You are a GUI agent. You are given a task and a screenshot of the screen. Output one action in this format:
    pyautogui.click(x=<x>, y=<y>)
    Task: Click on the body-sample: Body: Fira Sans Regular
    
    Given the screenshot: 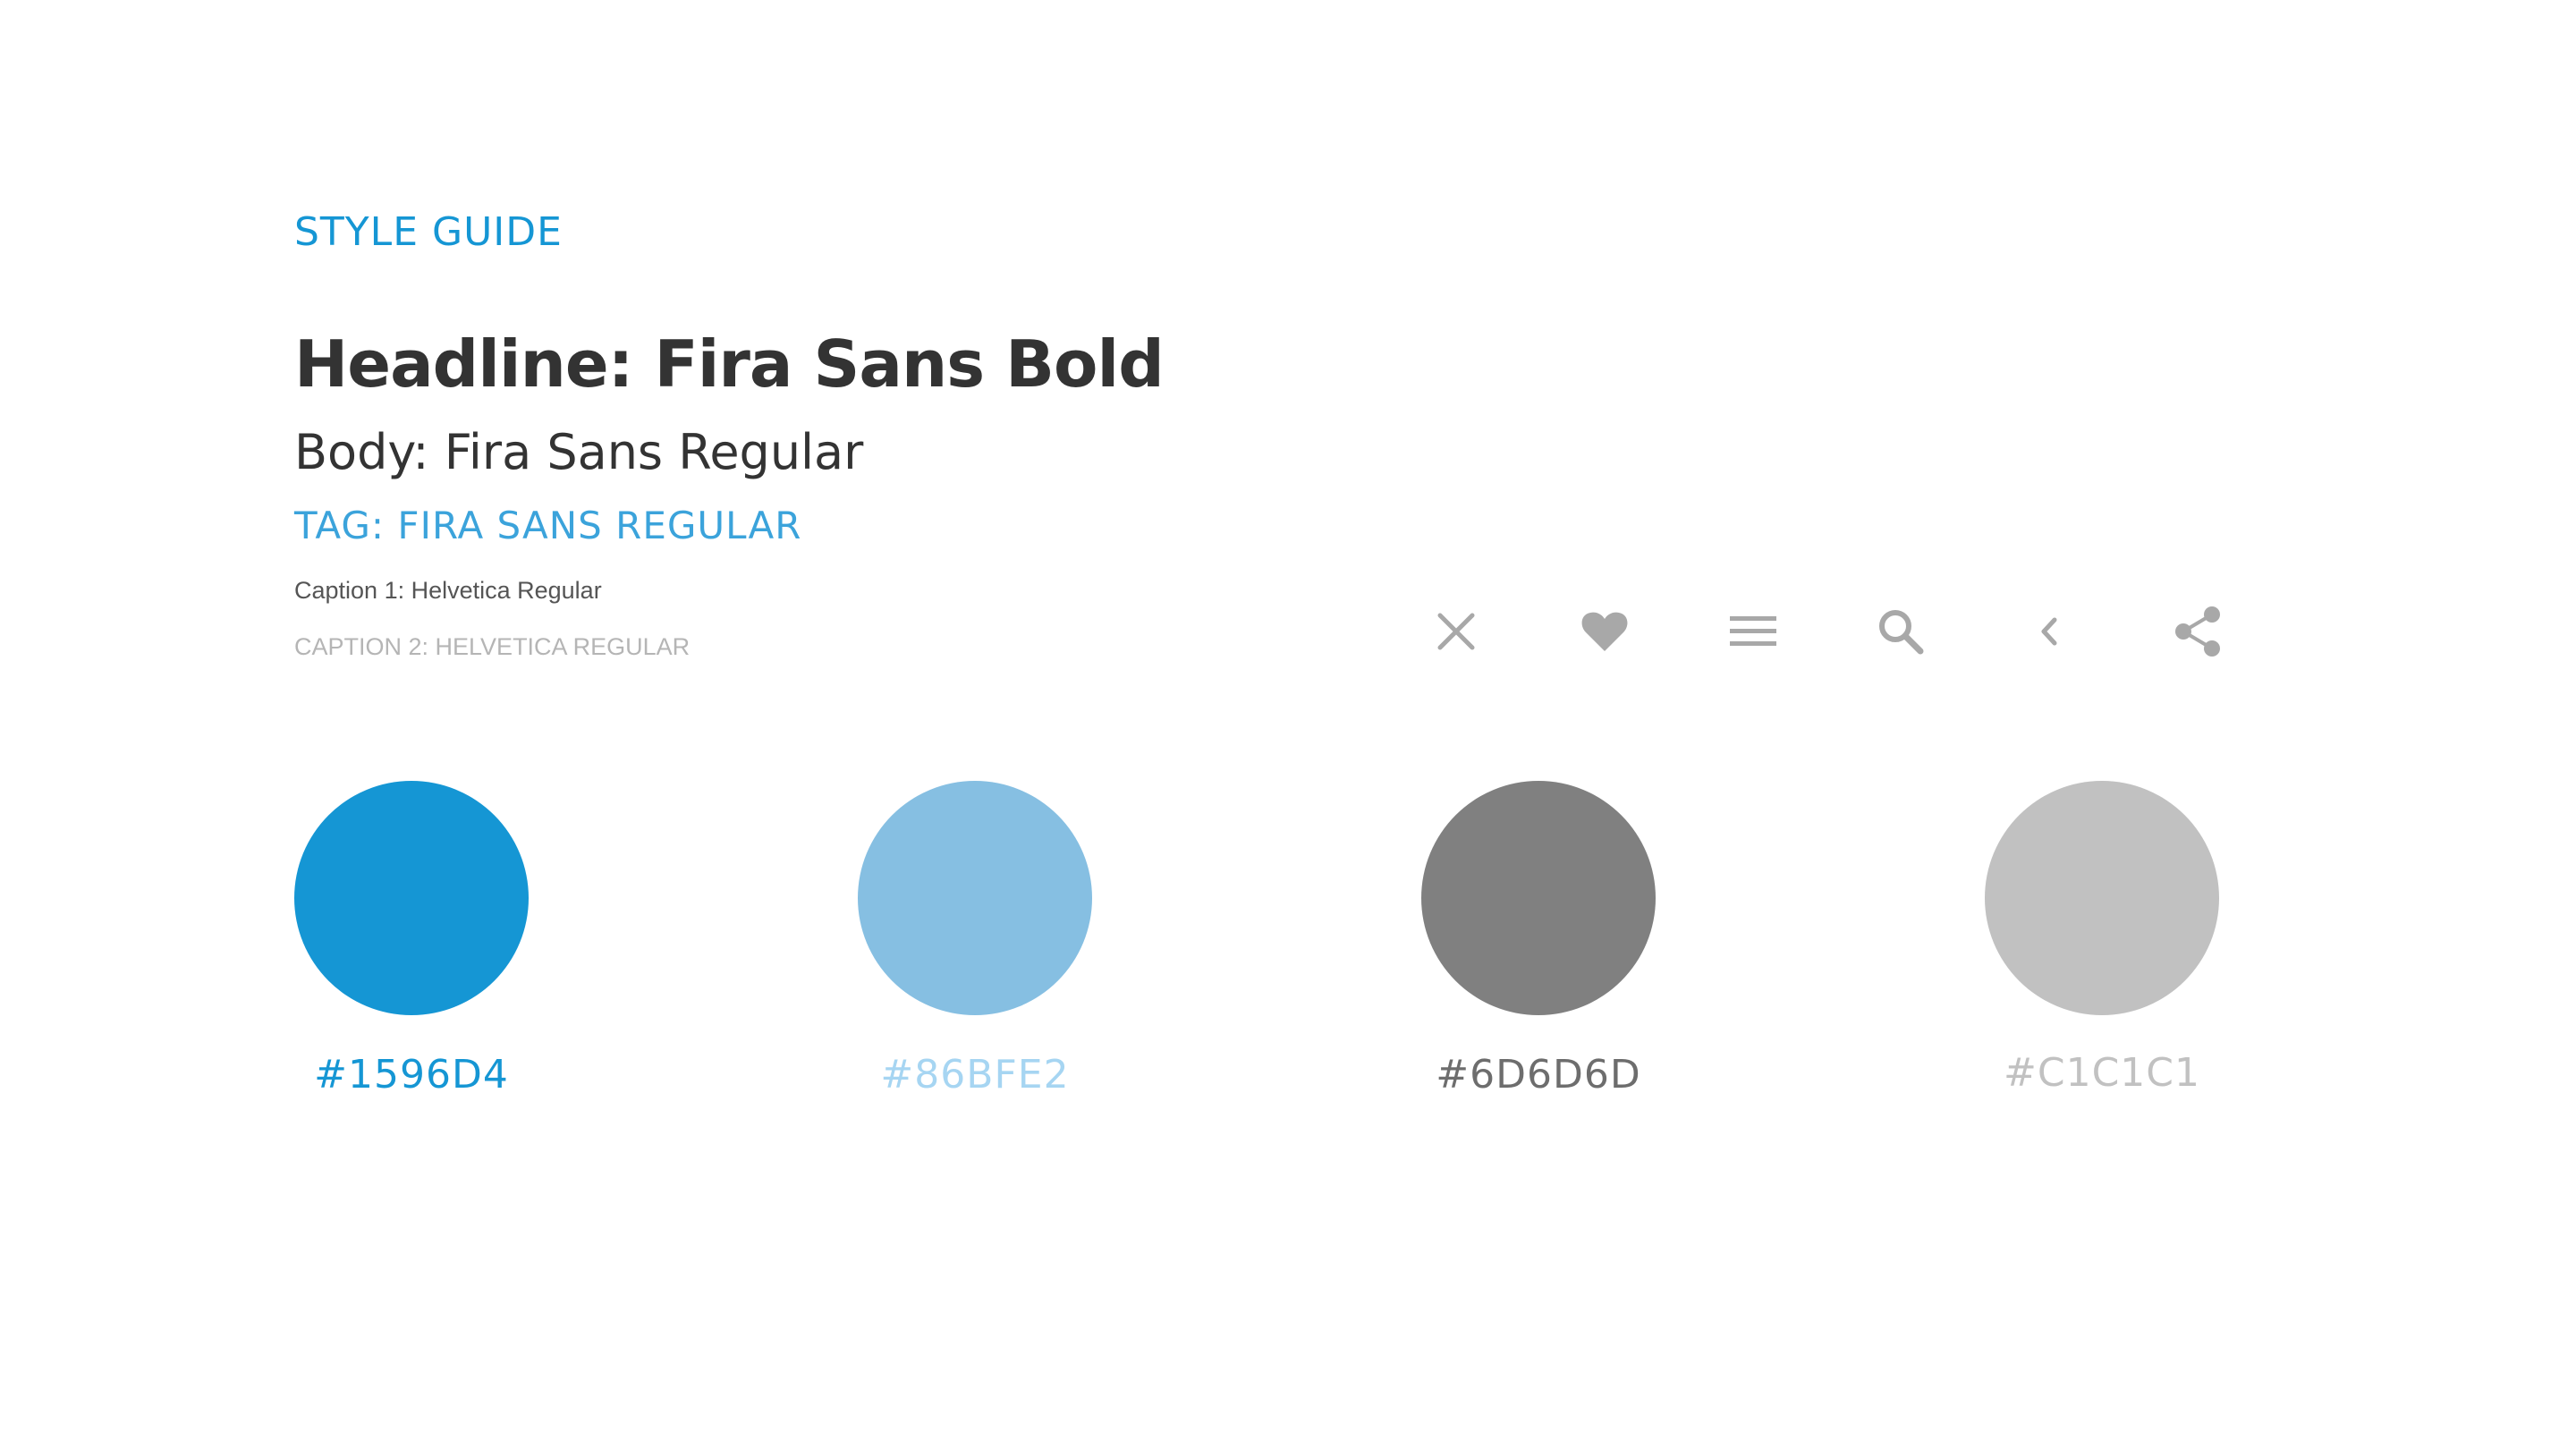 What is the action you would take?
    pyautogui.click(x=579, y=452)
    